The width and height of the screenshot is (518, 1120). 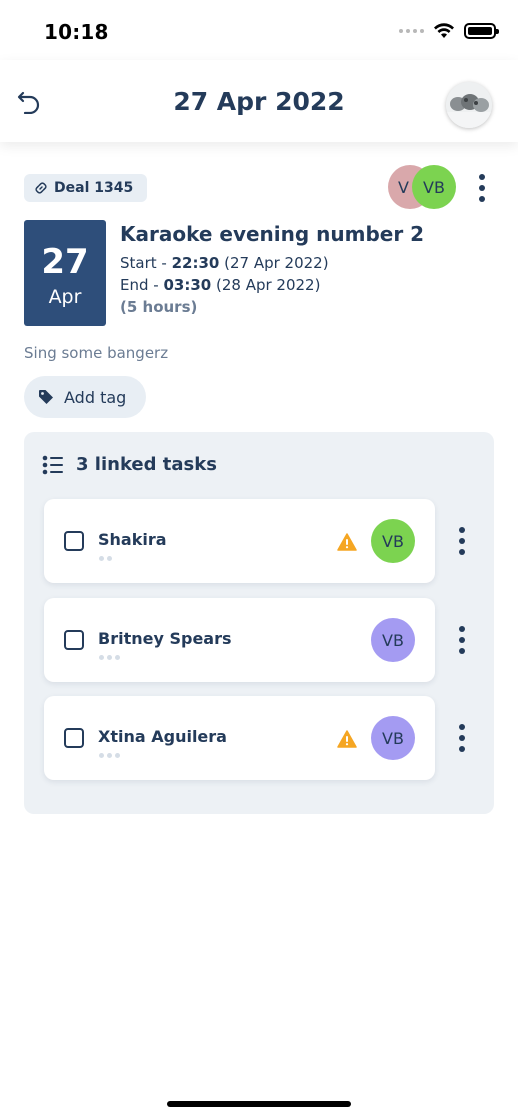 I want to click on event-end: End - 03:30 (28 Apr 2022), so click(x=220, y=285).